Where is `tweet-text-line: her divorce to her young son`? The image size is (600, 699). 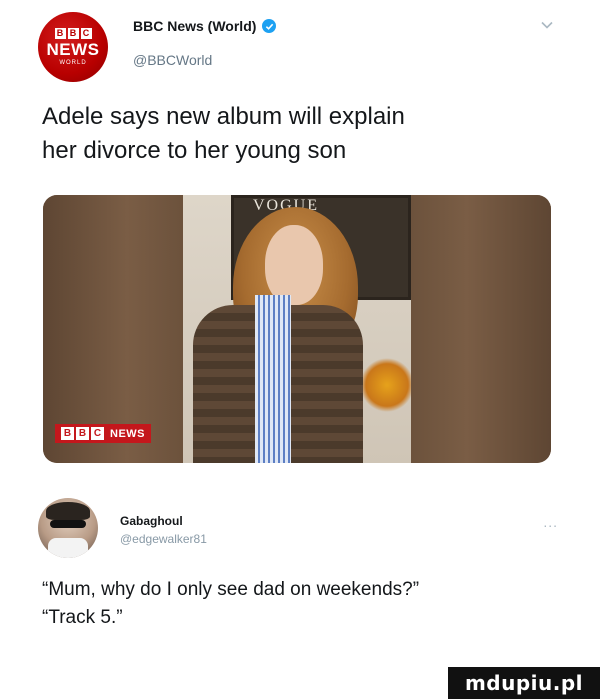
tweet-text-line: her divorce to her young son is located at coordinates (194, 150).